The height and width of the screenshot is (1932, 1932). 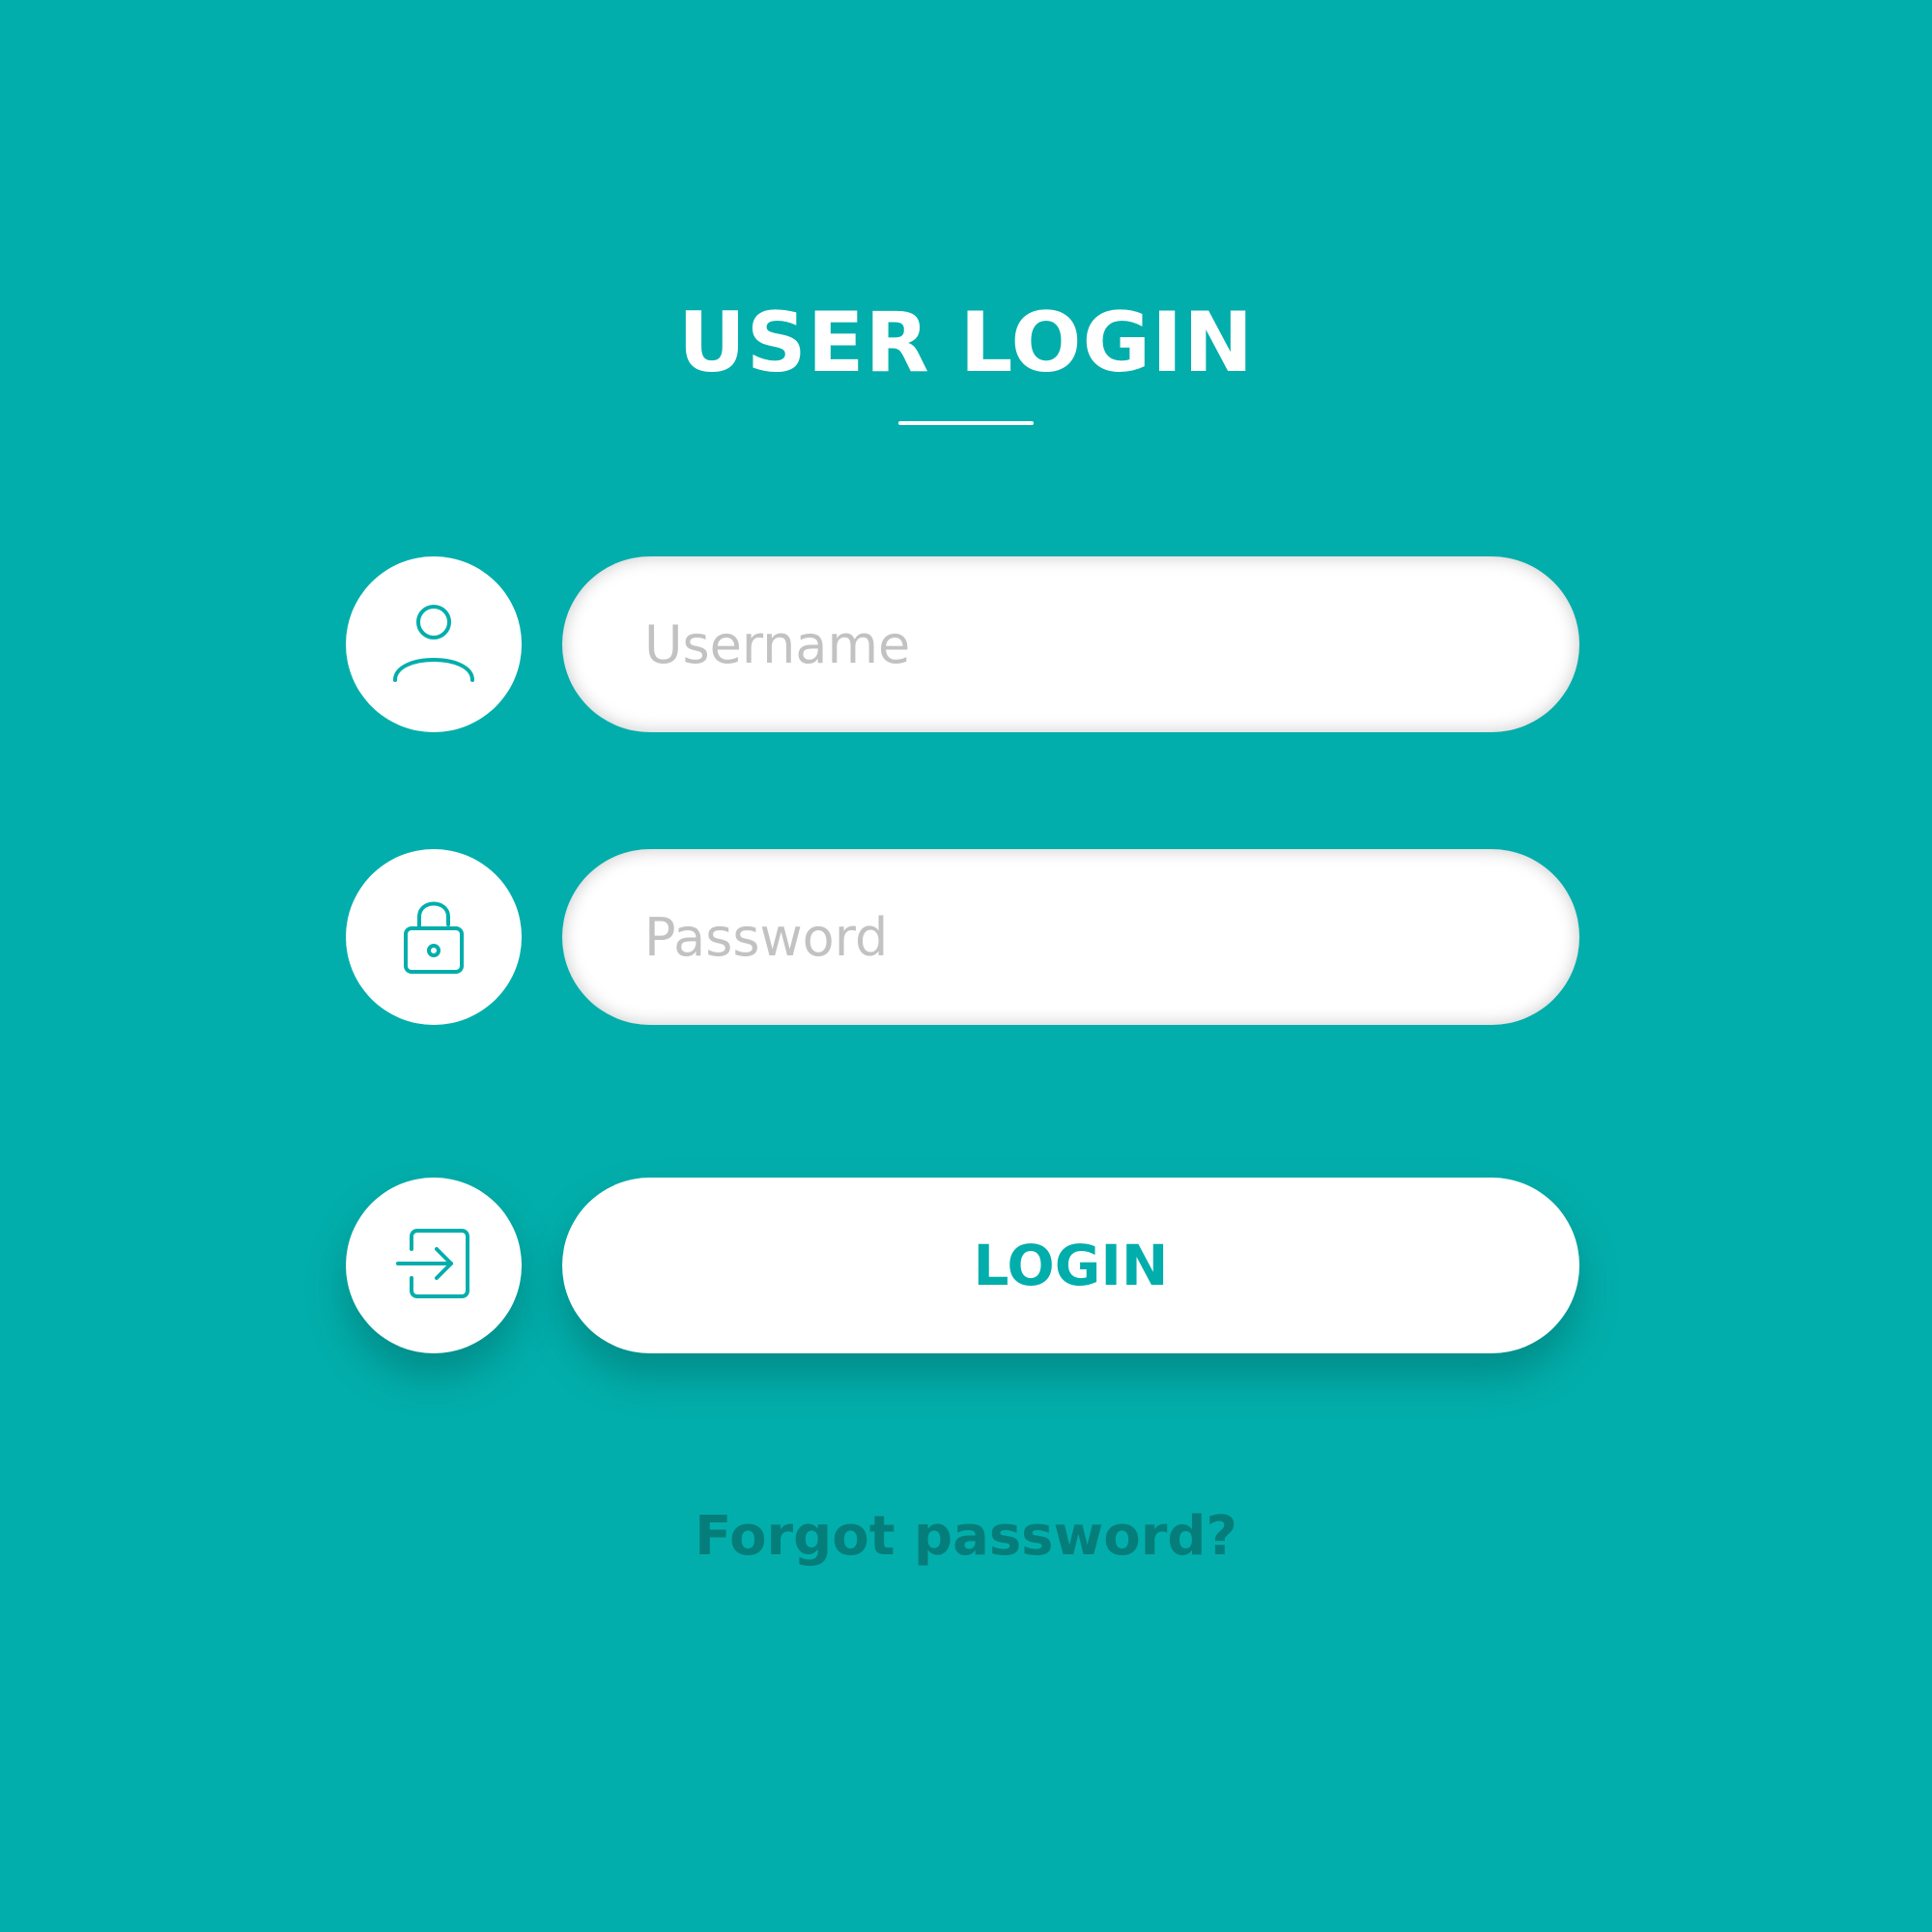 I want to click on unlocked-padlock-icon, so click(x=433, y=937).